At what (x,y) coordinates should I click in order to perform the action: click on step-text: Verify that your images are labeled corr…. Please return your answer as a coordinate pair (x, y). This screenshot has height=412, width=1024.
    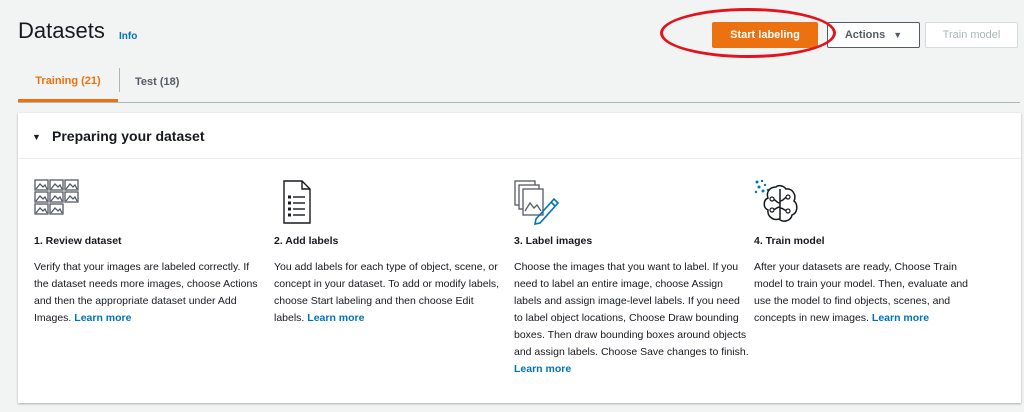
    Looking at the image, I should click on (146, 292).